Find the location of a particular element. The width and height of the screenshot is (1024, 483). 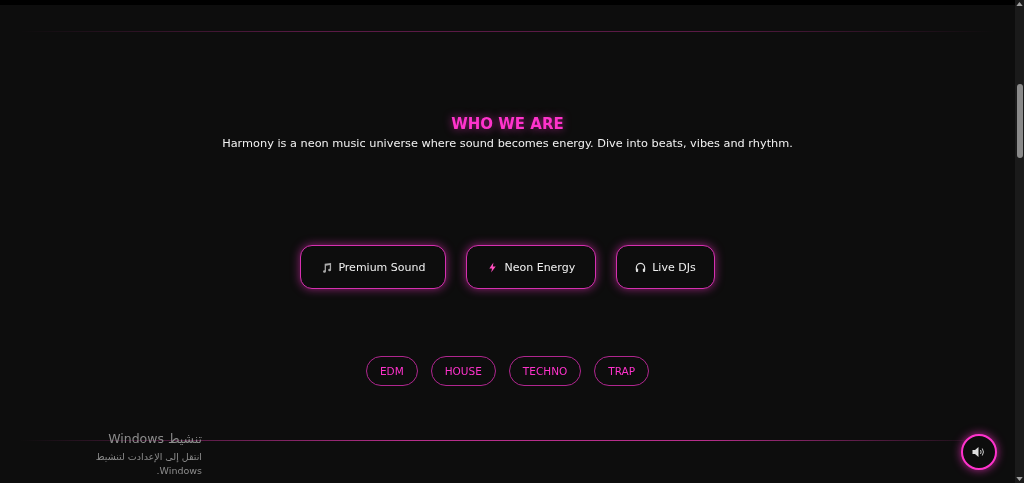

feature-button: Premium Sound is located at coordinates (373, 267).